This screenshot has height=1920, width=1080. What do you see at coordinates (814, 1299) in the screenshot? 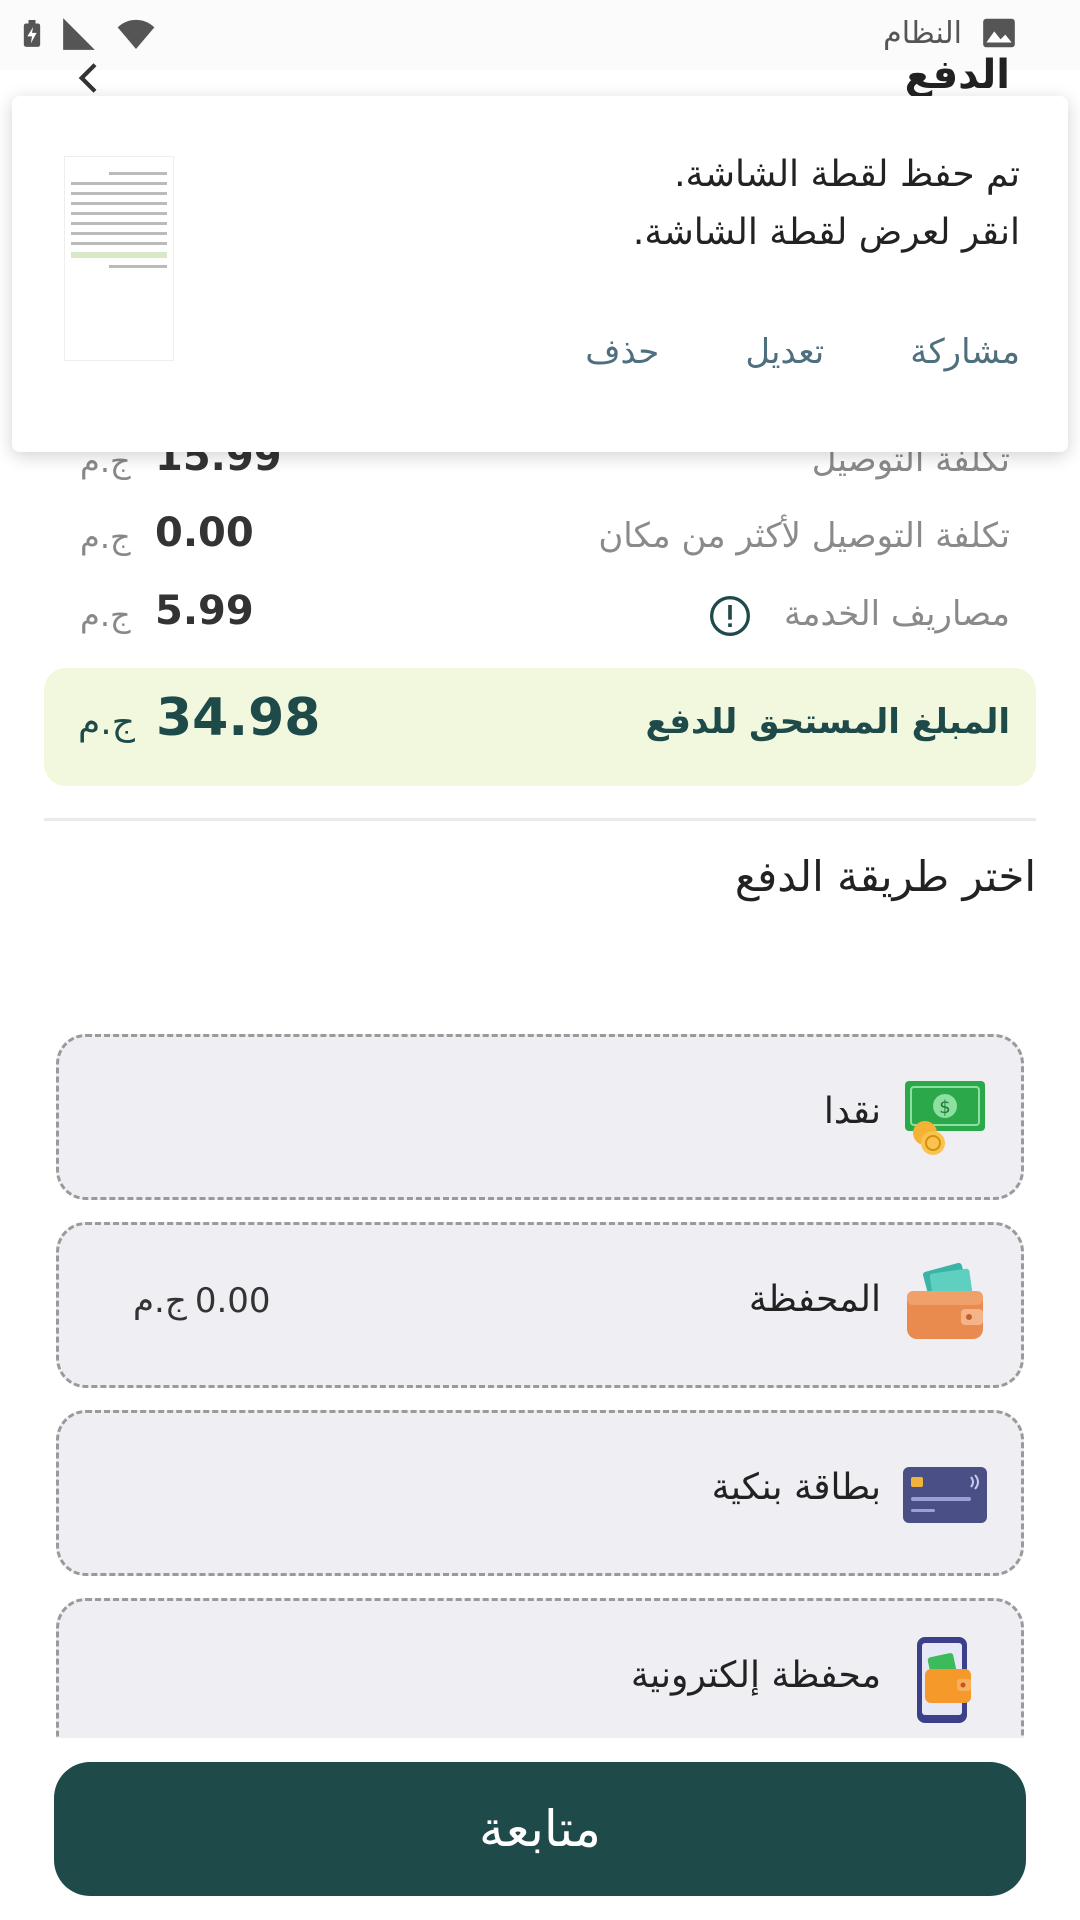
I see `payment-option-label: المحفظة` at bounding box center [814, 1299].